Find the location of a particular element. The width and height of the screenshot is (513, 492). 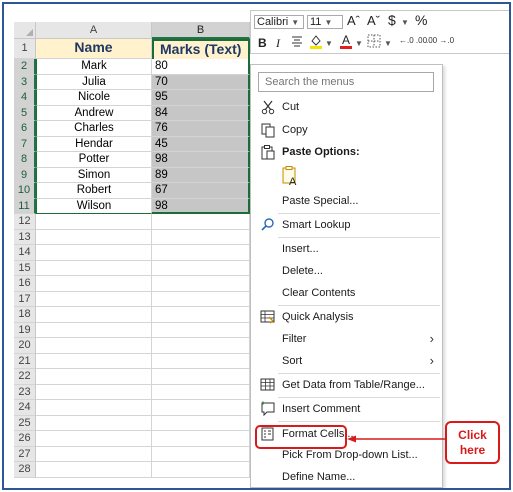

name-cell: Hendar is located at coordinates (94, 144).